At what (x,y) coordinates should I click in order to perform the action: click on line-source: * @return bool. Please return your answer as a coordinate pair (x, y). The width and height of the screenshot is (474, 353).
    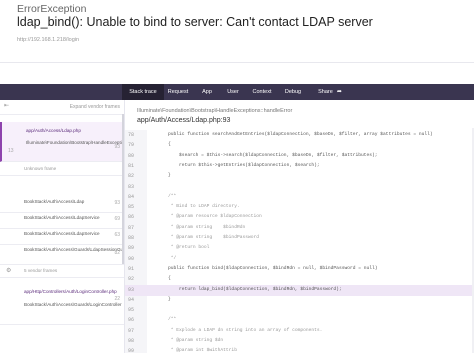
    Looking at the image, I should click on (183, 248).